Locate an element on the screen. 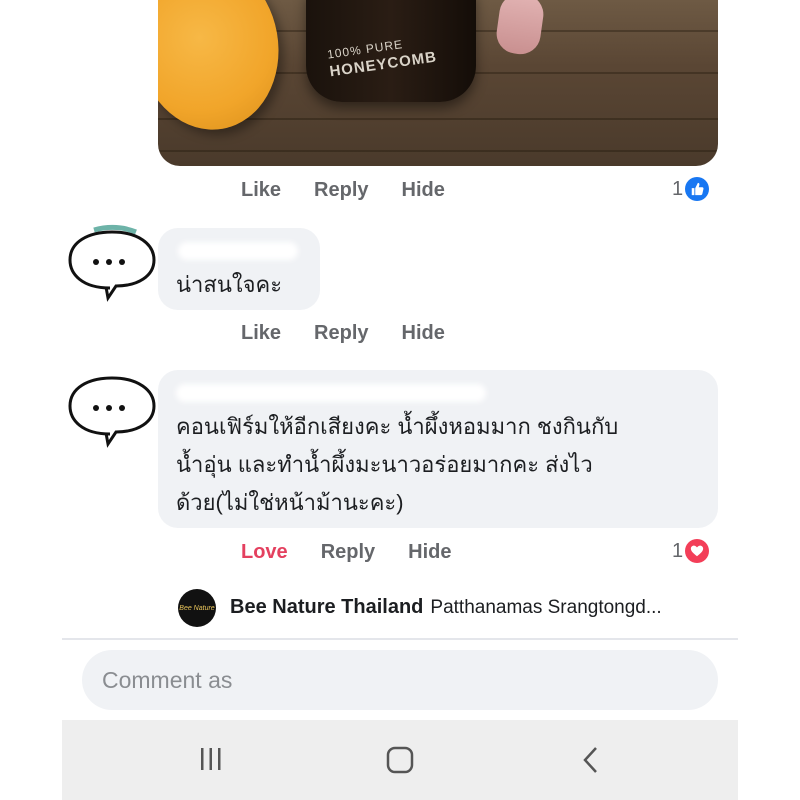 Image resolution: width=800 pixels, height=800 pixels. comment1-reactions: 1 is located at coordinates (691, 189).